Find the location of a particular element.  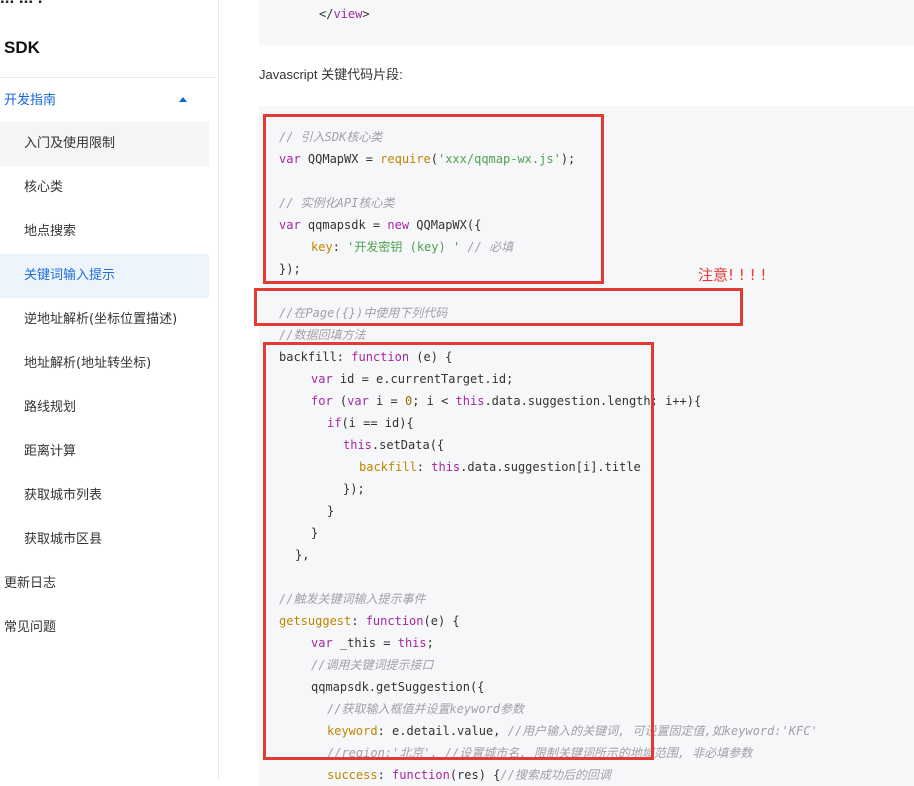

annotation-note: 注意! ! ! ! is located at coordinates (732, 275).